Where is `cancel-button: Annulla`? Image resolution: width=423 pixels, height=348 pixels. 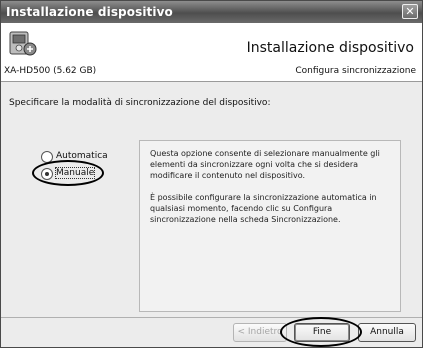 cancel-button: Annulla is located at coordinates (387, 332).